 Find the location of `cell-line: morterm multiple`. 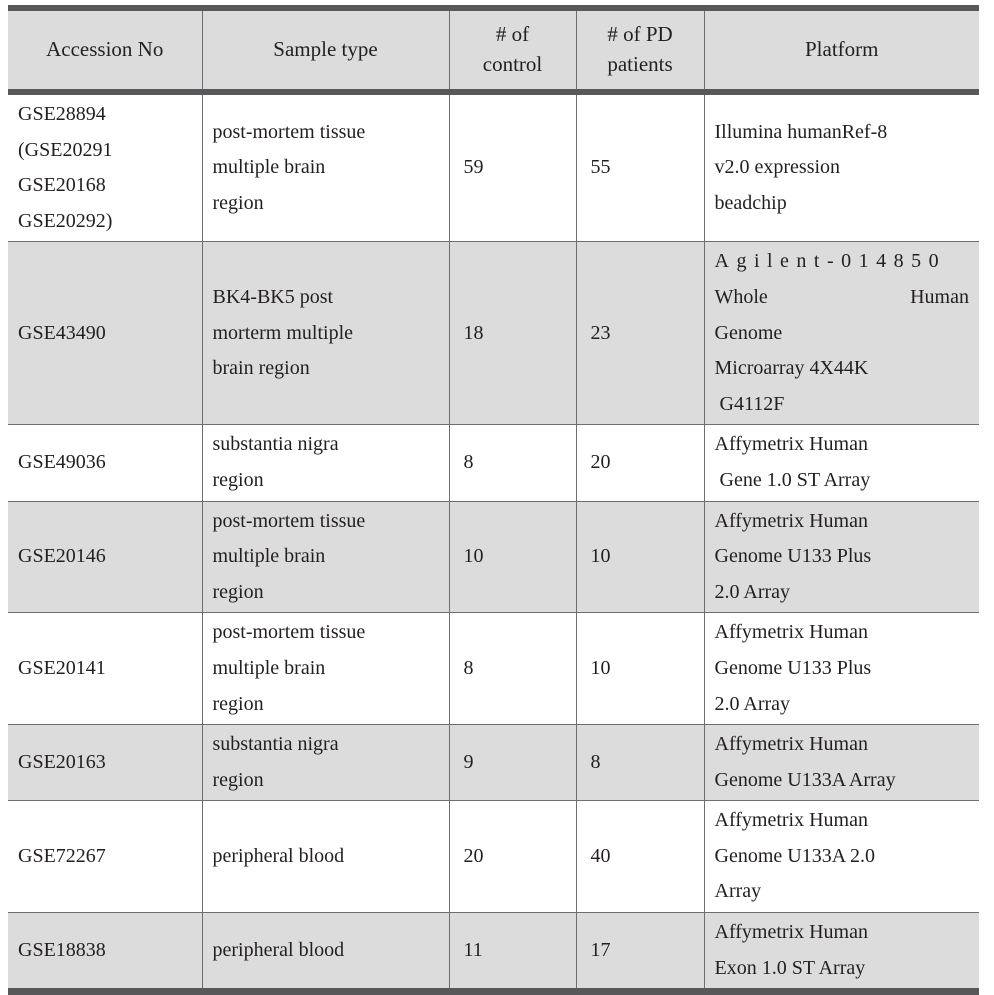

cell-line: morterm multiple is located at coordinates (283, 332).